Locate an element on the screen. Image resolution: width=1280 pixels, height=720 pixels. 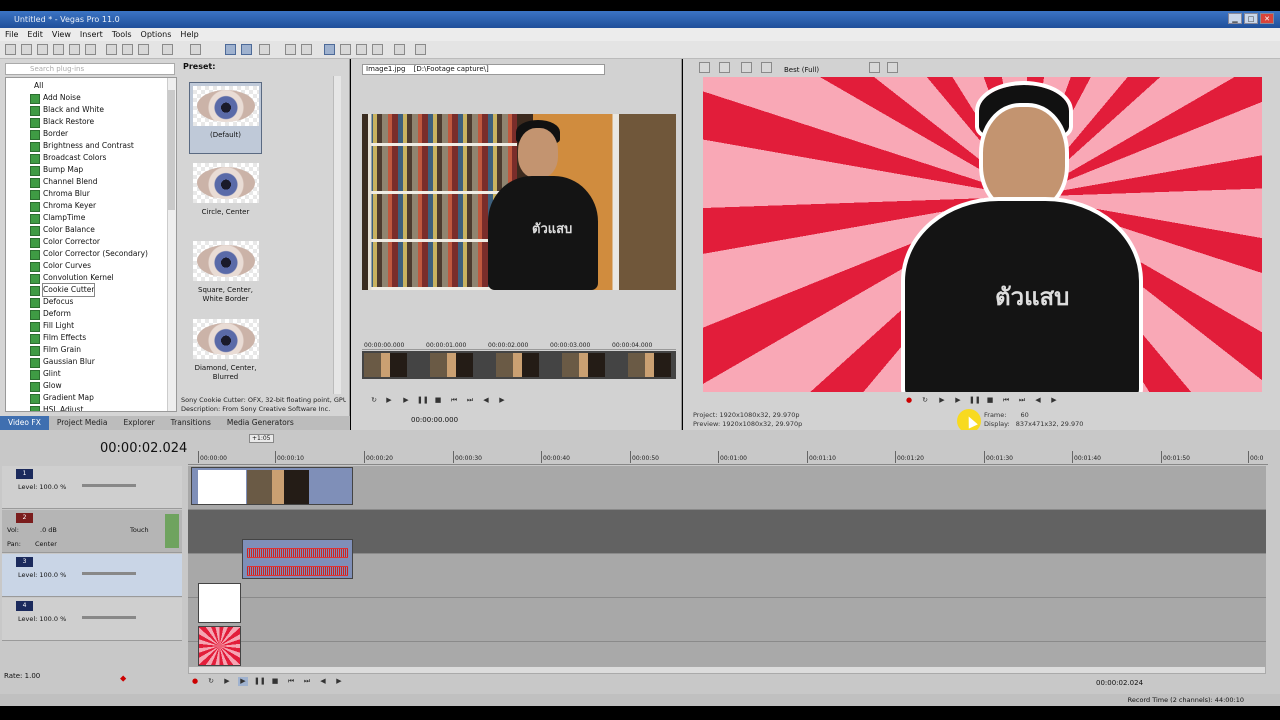
menu-options: Options is located at coordinates (156, 34).